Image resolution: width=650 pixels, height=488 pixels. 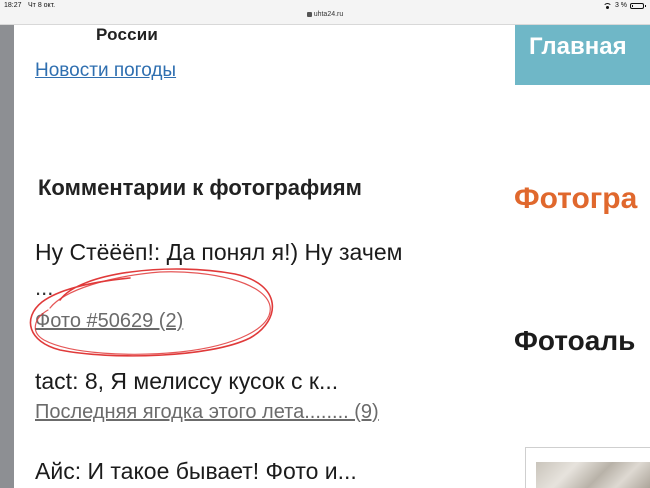 I want to click on logo-caption: России, so click(x=127, y=34).